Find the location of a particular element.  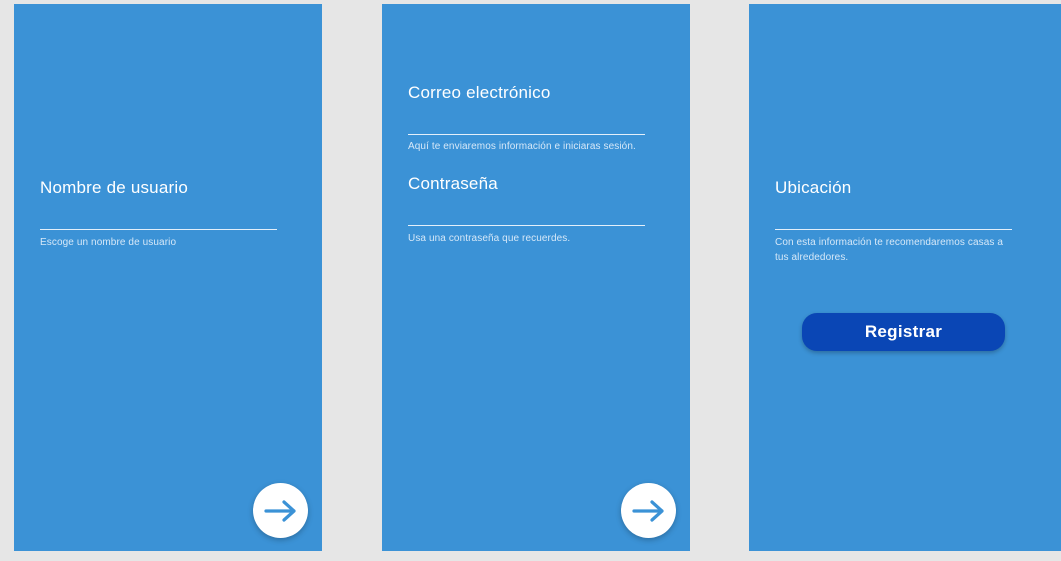

password-input is located at coordinates (526, 225).